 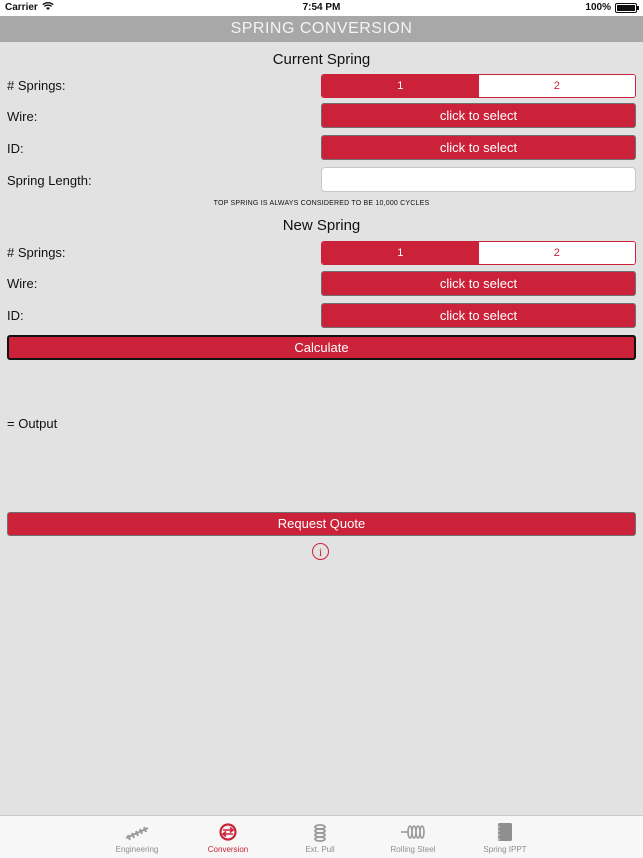 I want to click on notebook-icon, so click(x=505, y=832).